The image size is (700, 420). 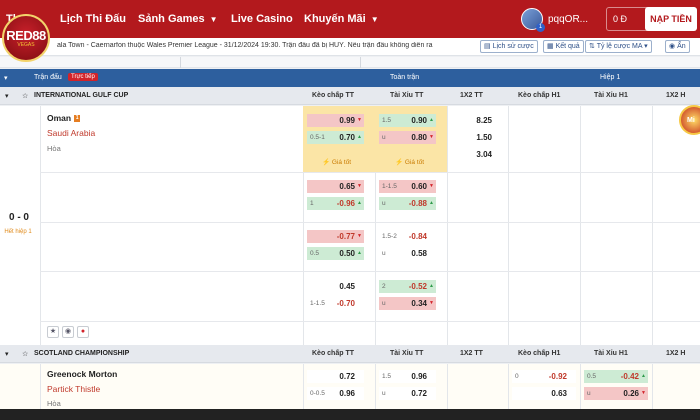 I want to click on hide-button: ◉ Ẩn, so click(x=677, y=46).